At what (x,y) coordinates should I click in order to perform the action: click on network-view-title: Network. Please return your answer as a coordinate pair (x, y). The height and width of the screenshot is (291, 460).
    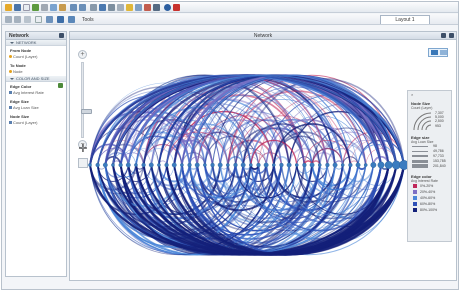
    Looking at the image, I should click on (263, 36).